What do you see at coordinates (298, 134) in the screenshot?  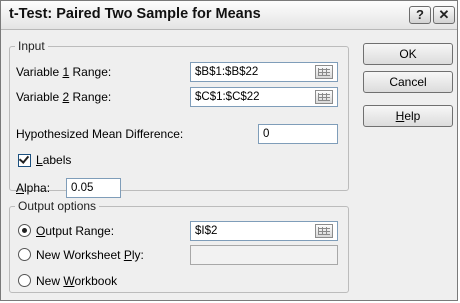 I see `hypothesized-mean-input: 0` at bounding box center [298, 134].